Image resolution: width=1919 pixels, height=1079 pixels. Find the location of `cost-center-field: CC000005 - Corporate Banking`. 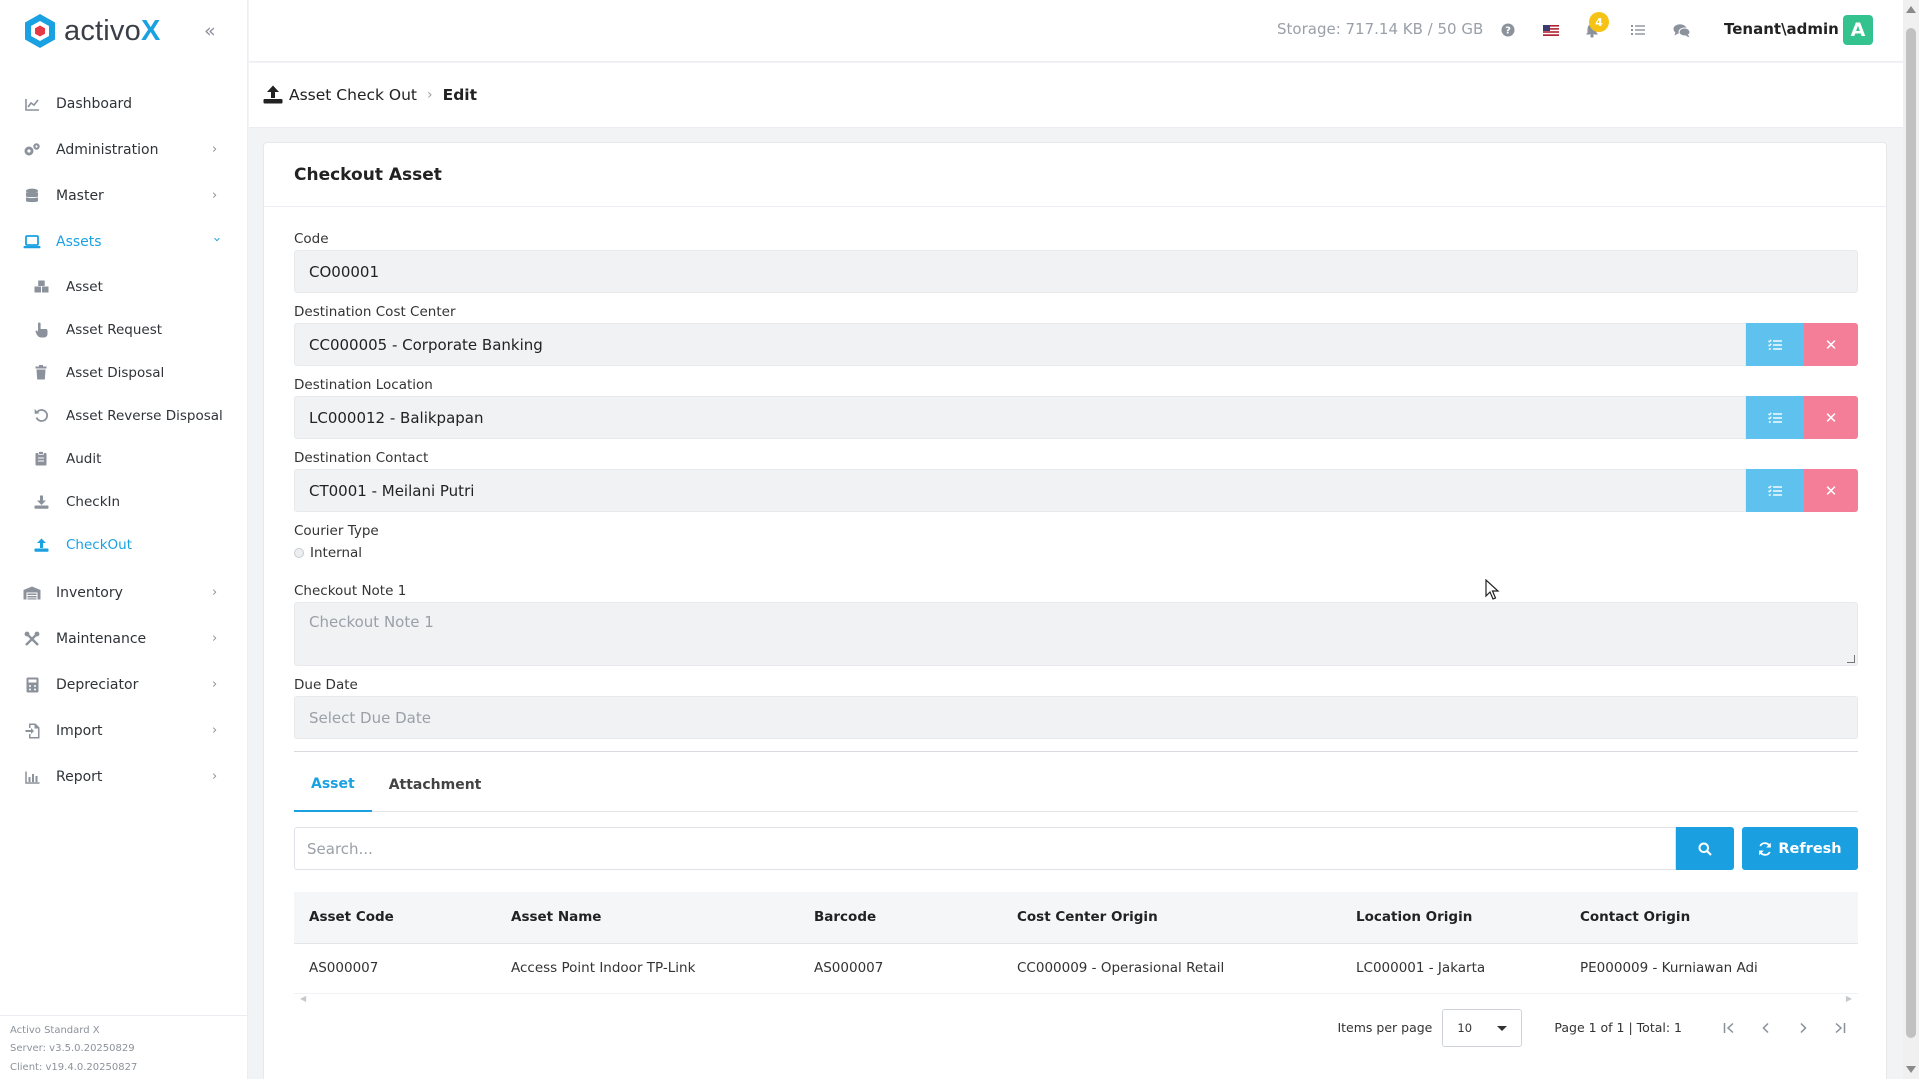

cost-center-field: CC000005 - Corporate Banking is located at coordinates (1020, 344).